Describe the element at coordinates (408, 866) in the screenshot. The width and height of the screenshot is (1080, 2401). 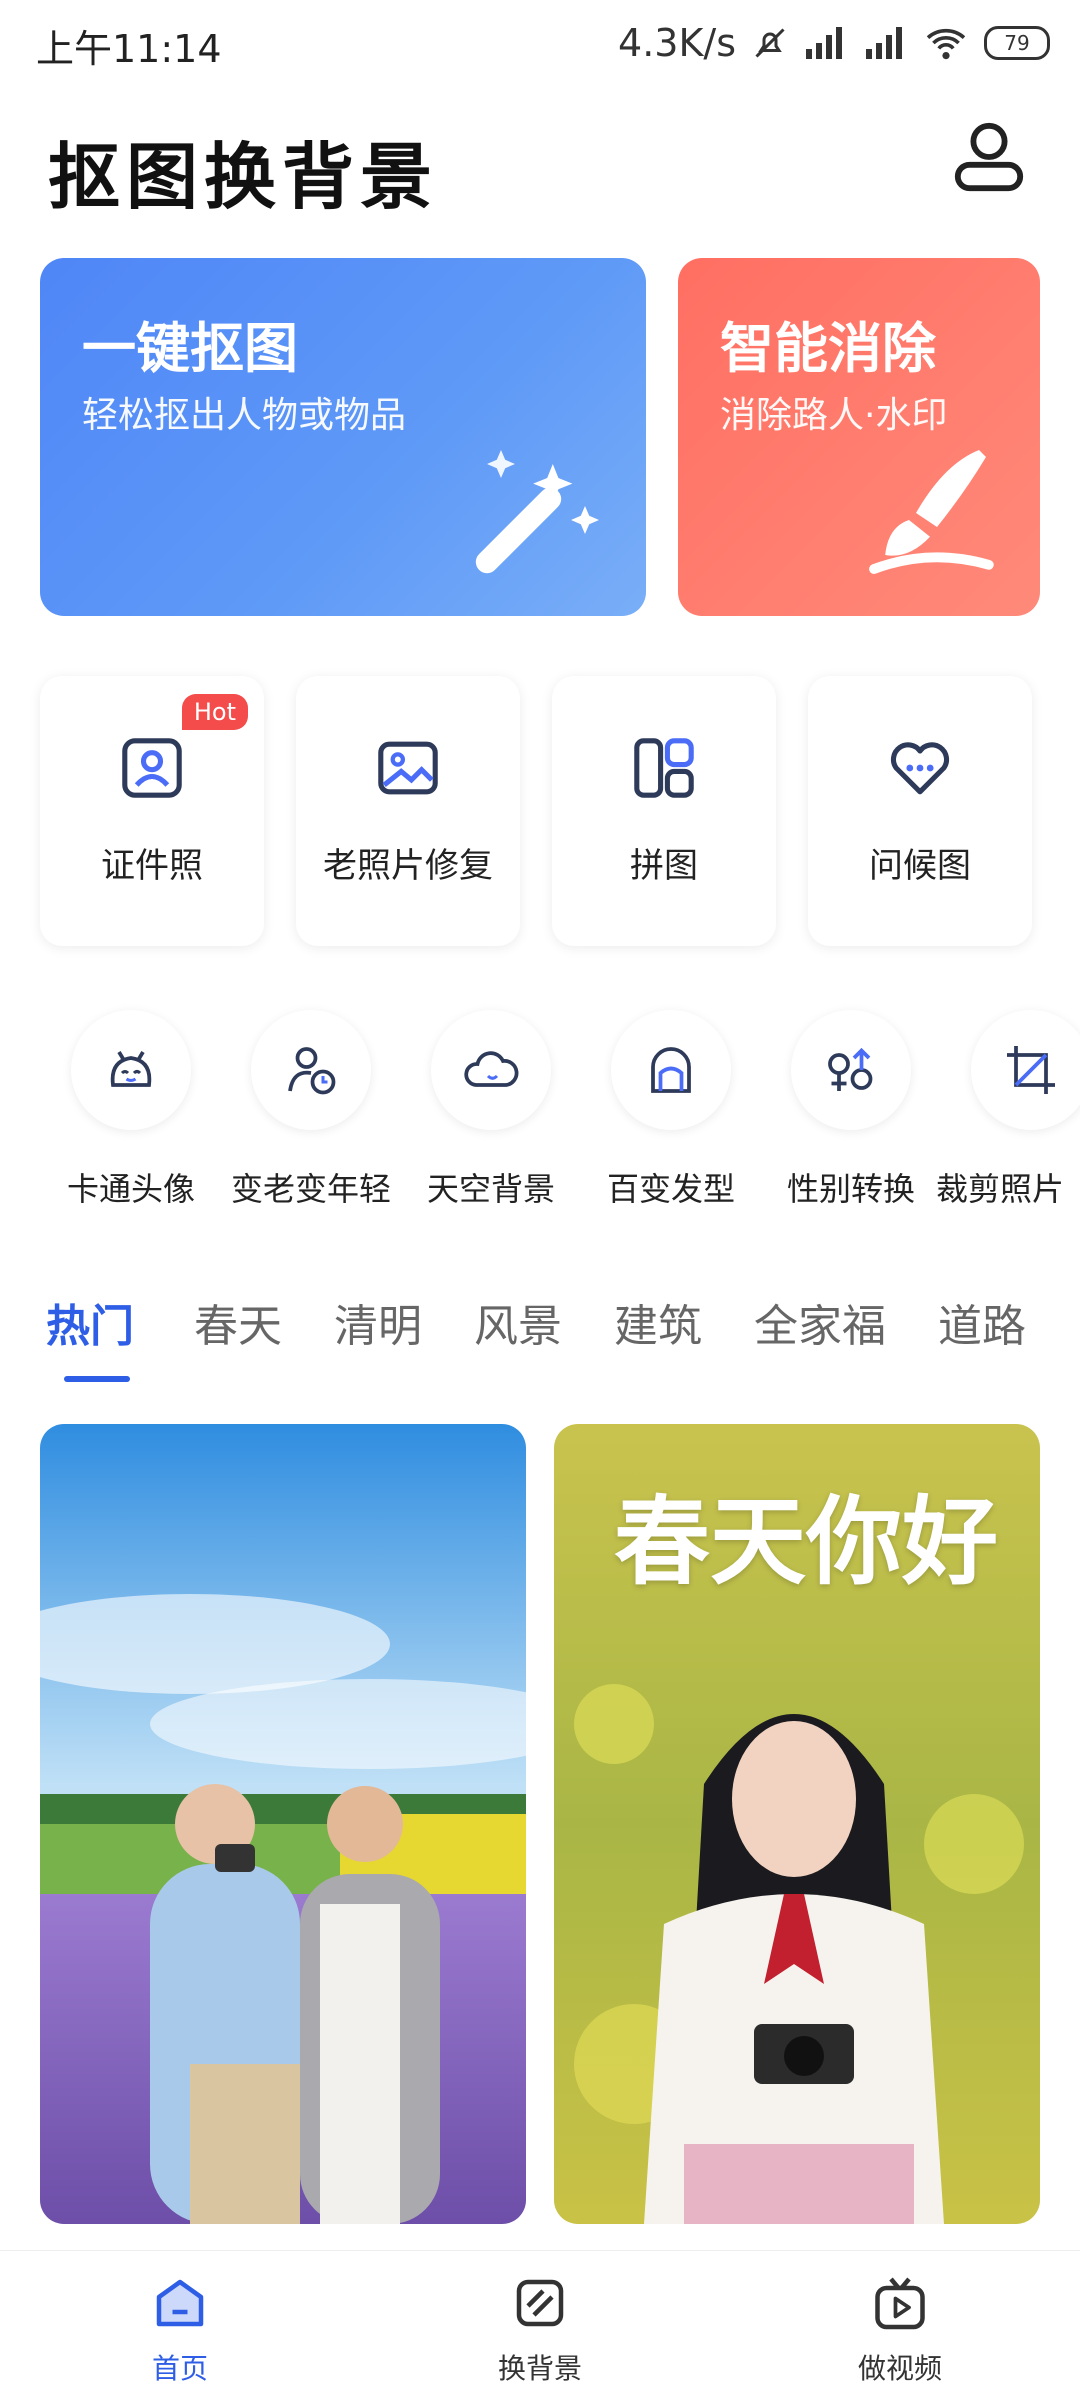
I see `feature-label: 老照片修复` at that location.